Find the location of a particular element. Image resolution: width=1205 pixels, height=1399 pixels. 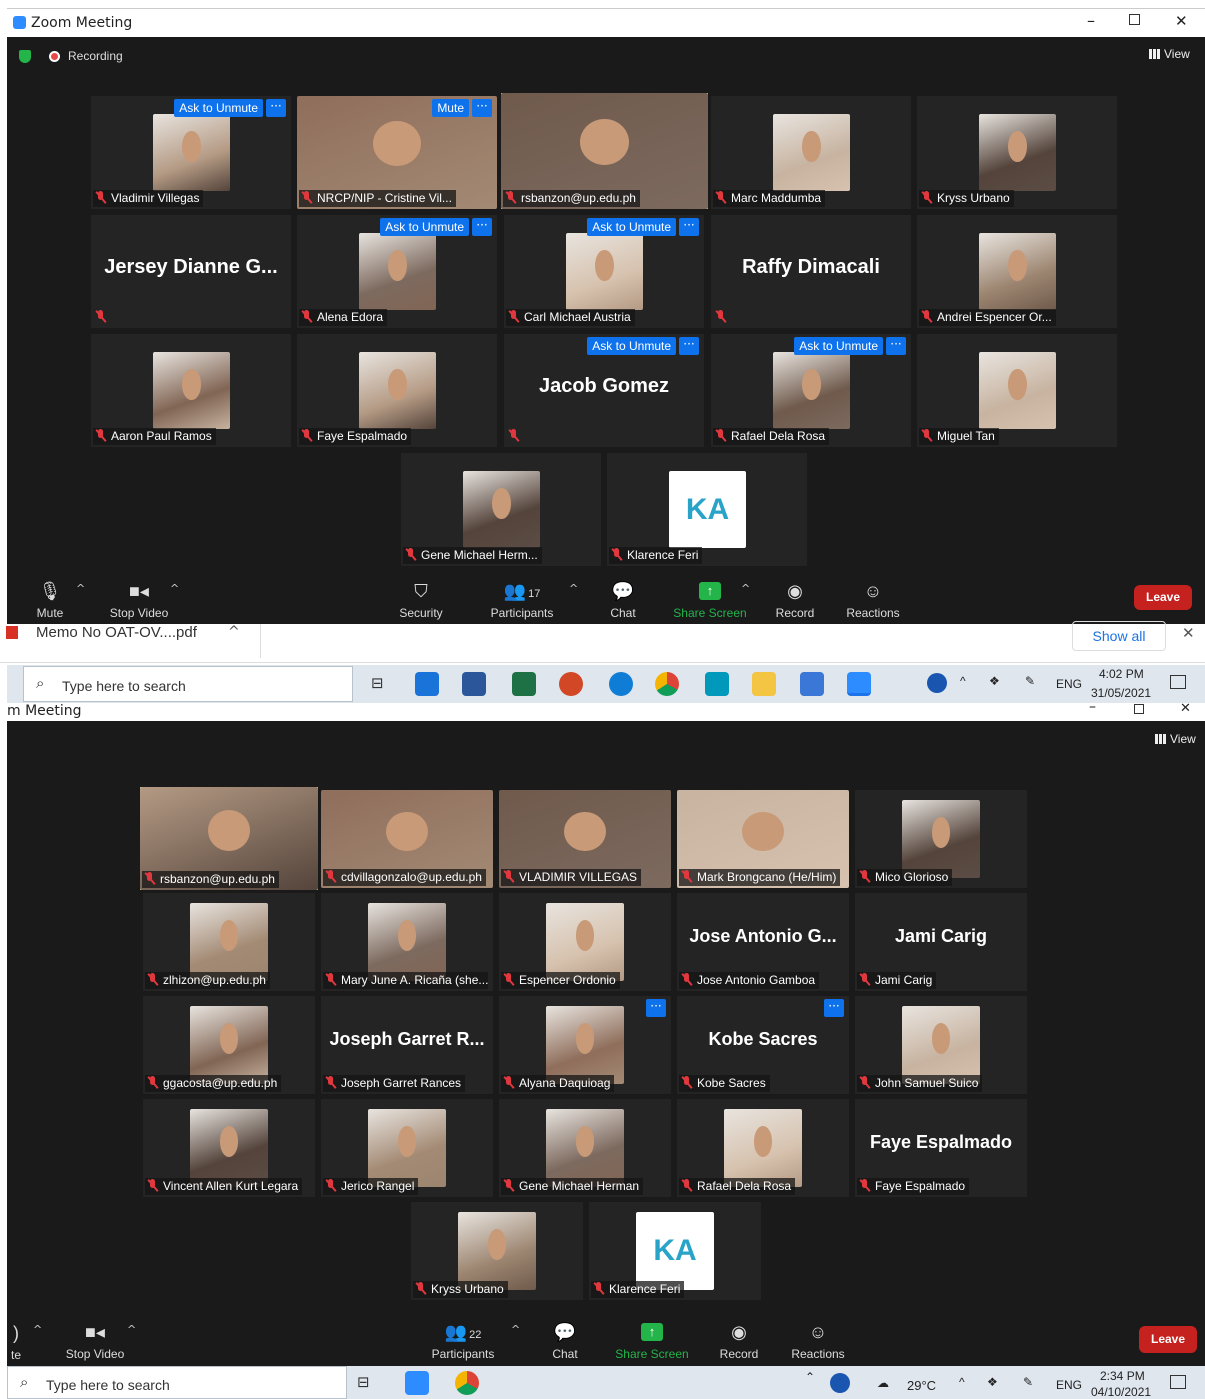

video-tile: Faye Espalmado is located at coordinates (397, 390).